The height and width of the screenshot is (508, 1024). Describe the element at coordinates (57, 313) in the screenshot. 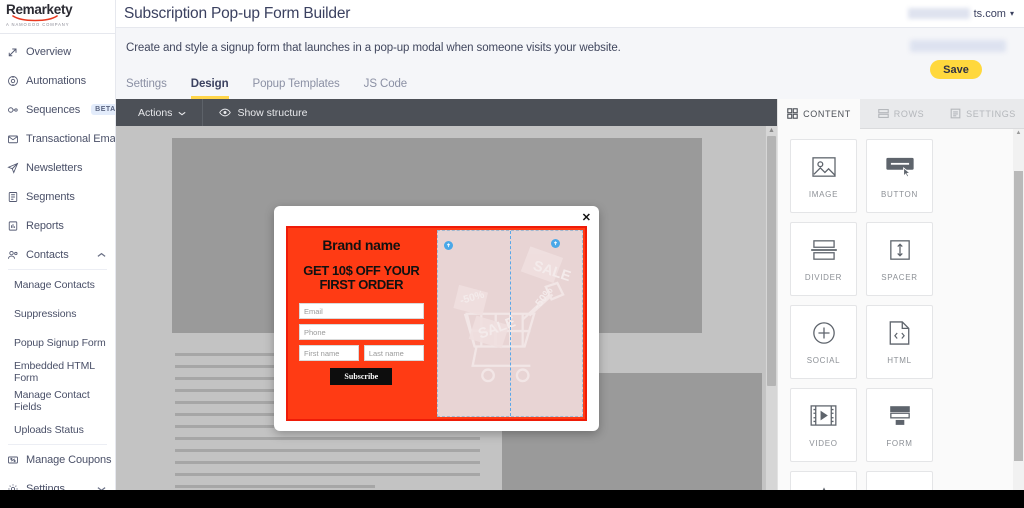

I see `sidebar-subitem-suppressions: Suppressions` at that location.